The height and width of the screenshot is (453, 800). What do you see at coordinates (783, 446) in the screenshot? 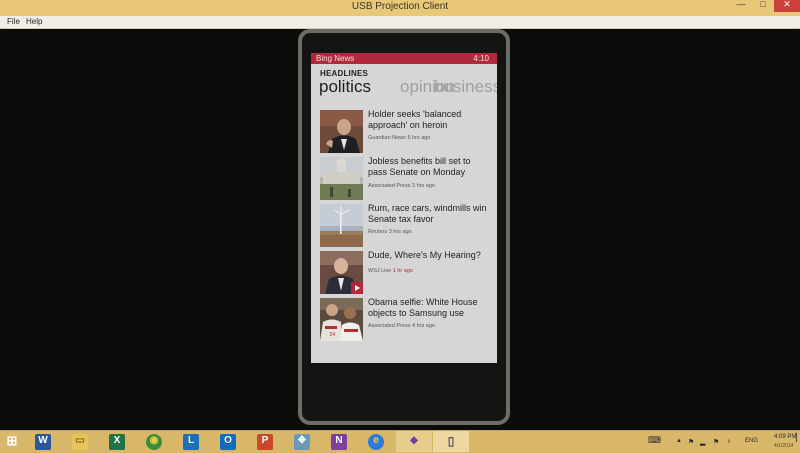
I see `clock-date: 4/1/2014` at bounding box center [783, 446].